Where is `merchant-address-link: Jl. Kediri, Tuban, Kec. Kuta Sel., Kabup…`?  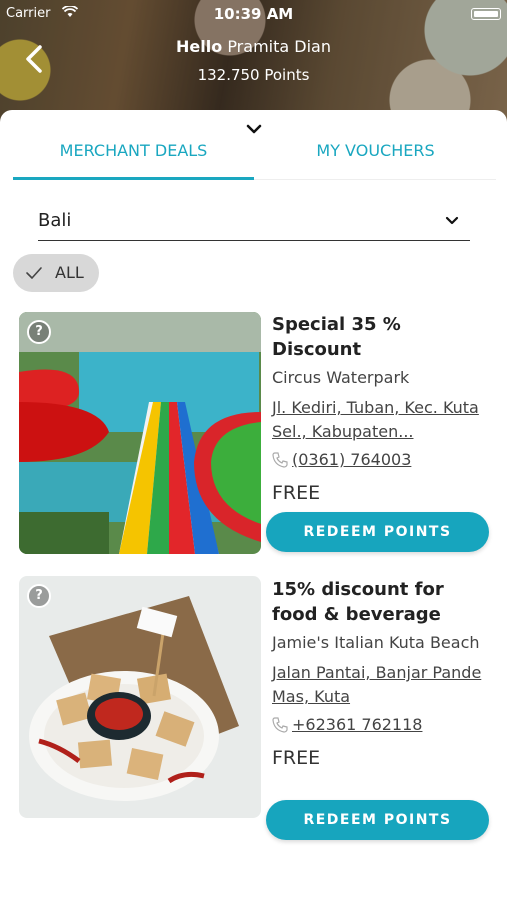 merchant-address-link: Jl. Kediri, Tuban, Kec. Kuta Sel., Kabup… is located at coordinates (383, 420).